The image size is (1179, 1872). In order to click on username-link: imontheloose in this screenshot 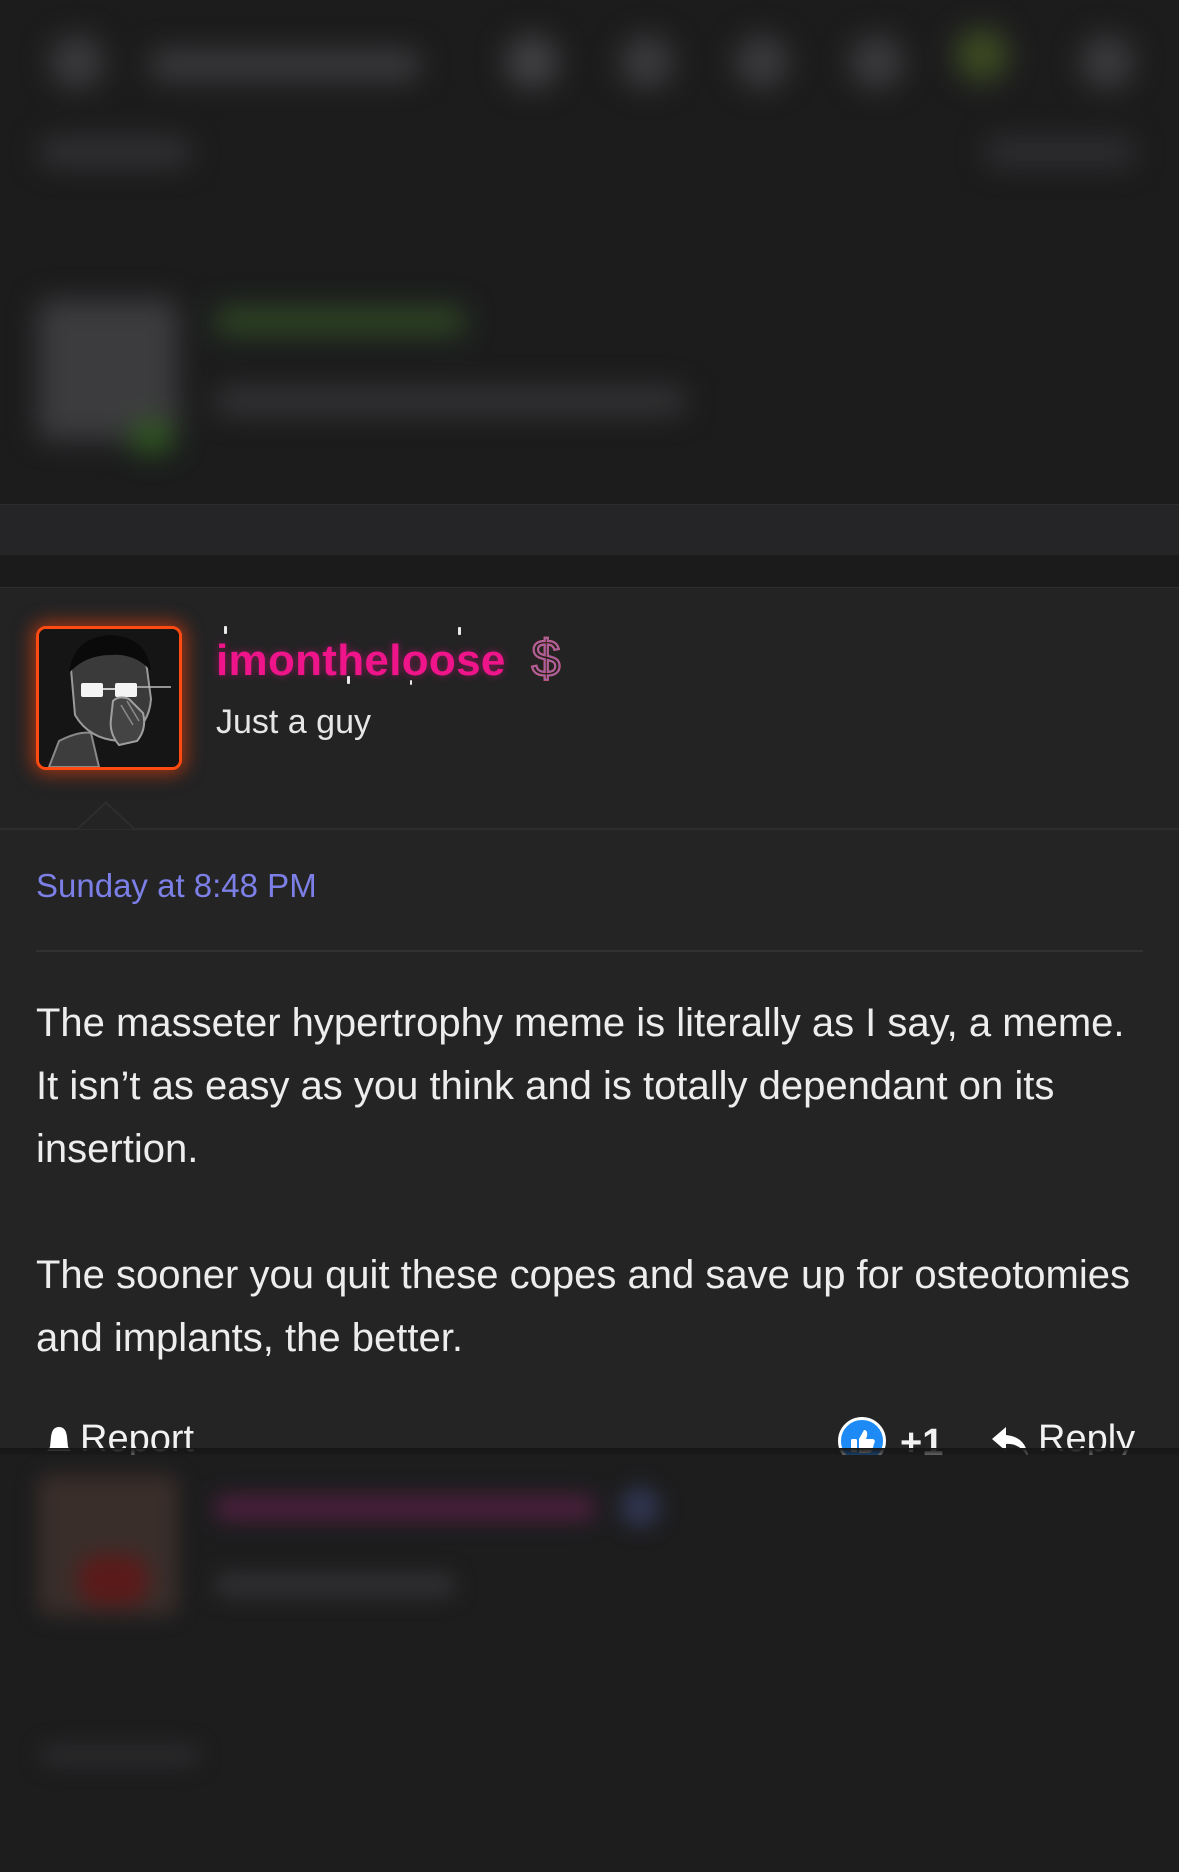, I will do `click(361, 661)`.